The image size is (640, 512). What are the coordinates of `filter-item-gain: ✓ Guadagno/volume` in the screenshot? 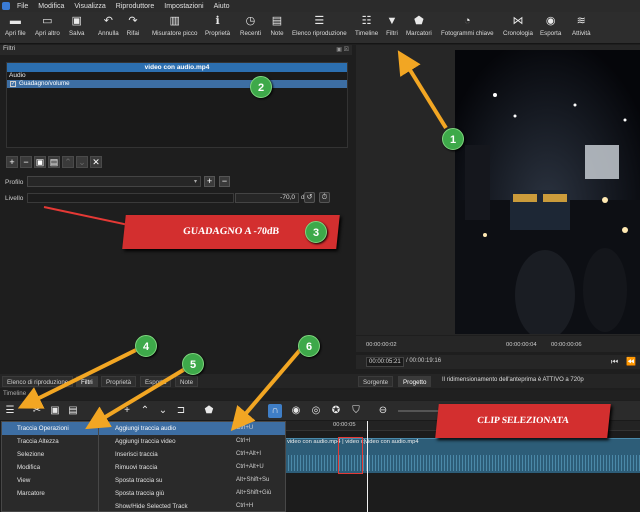 It's located at (177, 84).